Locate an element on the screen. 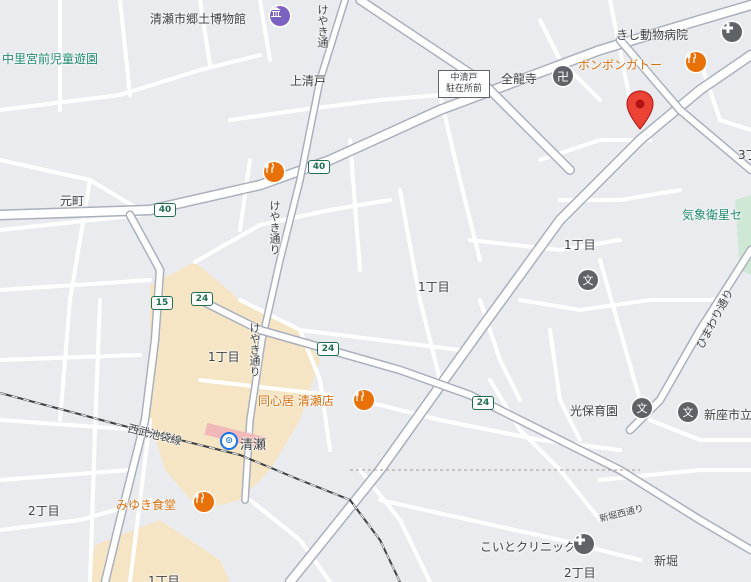  area-label-3chome: 3丁 is located at coordinates (744, 155).